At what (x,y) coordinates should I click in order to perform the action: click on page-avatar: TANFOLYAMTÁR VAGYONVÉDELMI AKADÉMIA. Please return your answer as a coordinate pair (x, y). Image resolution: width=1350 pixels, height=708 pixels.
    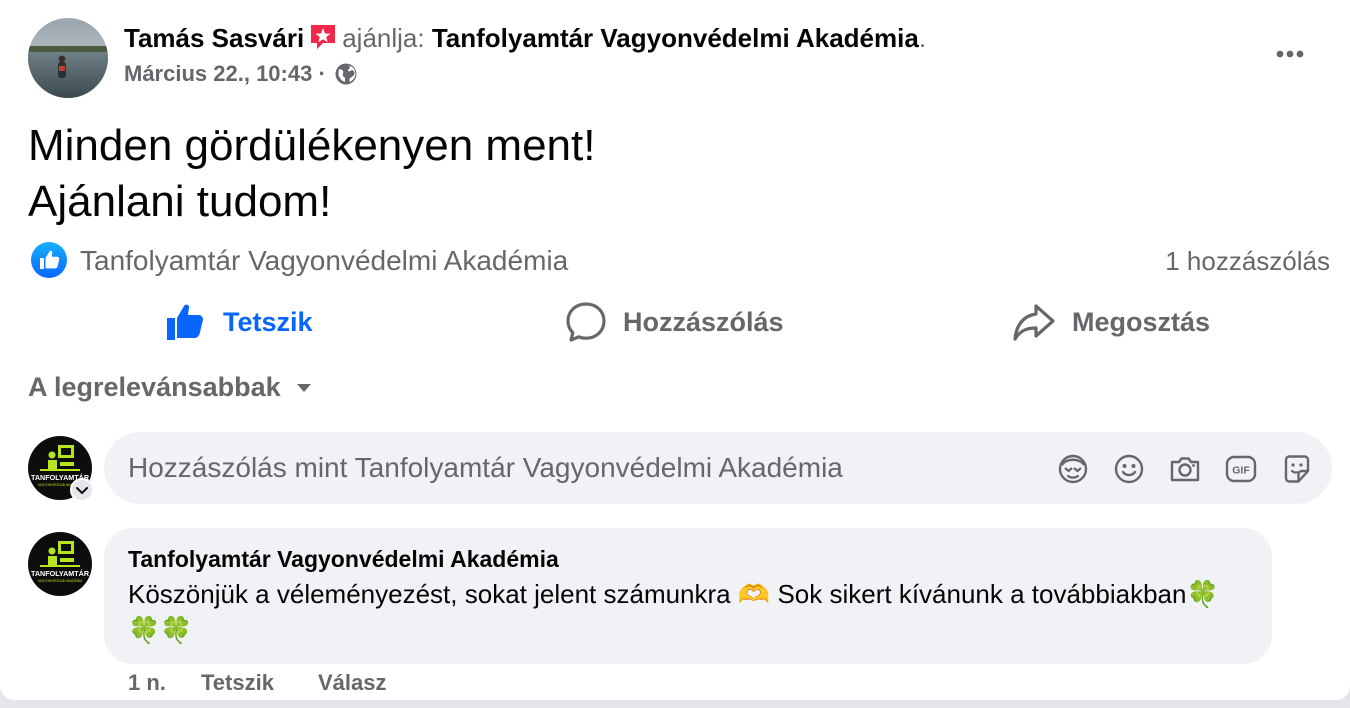
    Looking at the image, I should click on (61, 469).